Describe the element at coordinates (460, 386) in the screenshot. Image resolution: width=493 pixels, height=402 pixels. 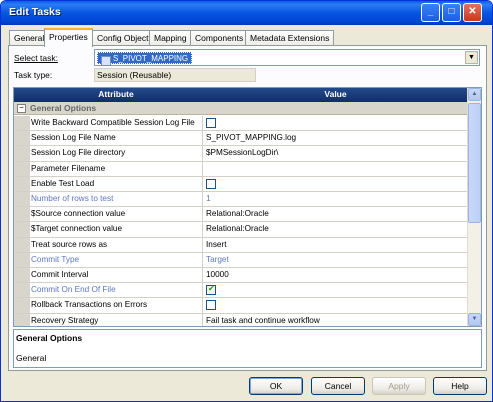
I see `help-button: Help` at that location.